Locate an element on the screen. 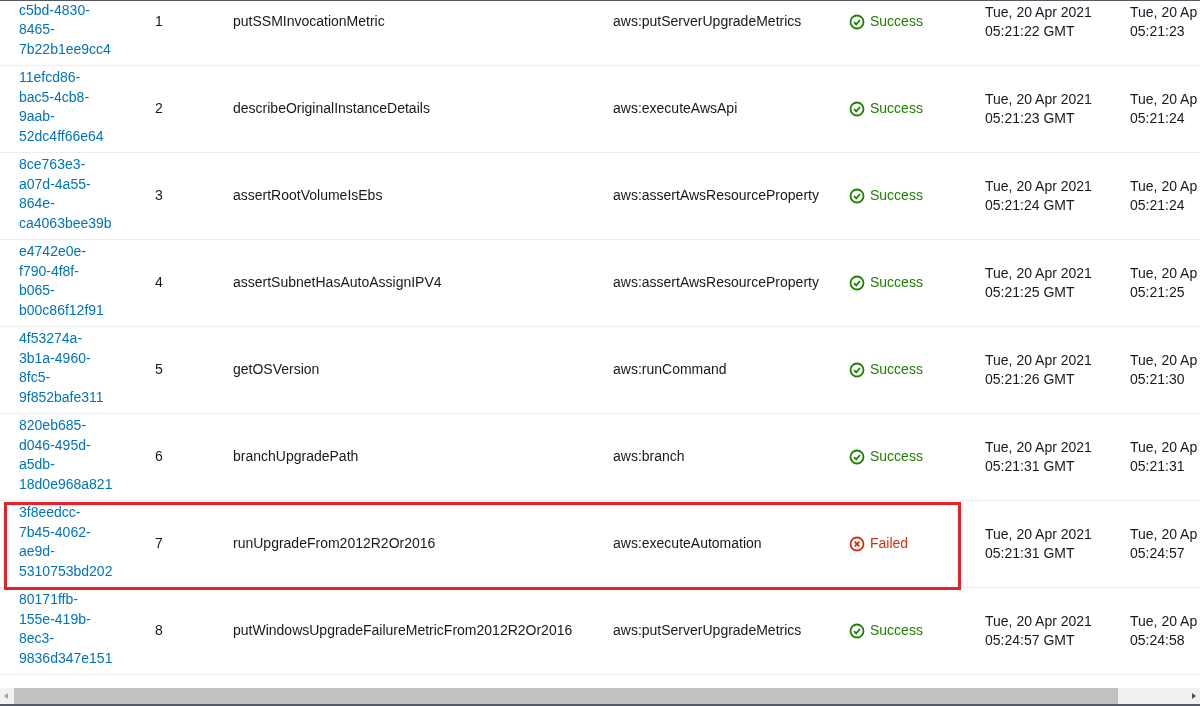 The width and height of the screenshot is (1200, 706). start-time: Tue, 20 Apr 2021 05:24:57 GMT is located at coordinates (1038, 630).